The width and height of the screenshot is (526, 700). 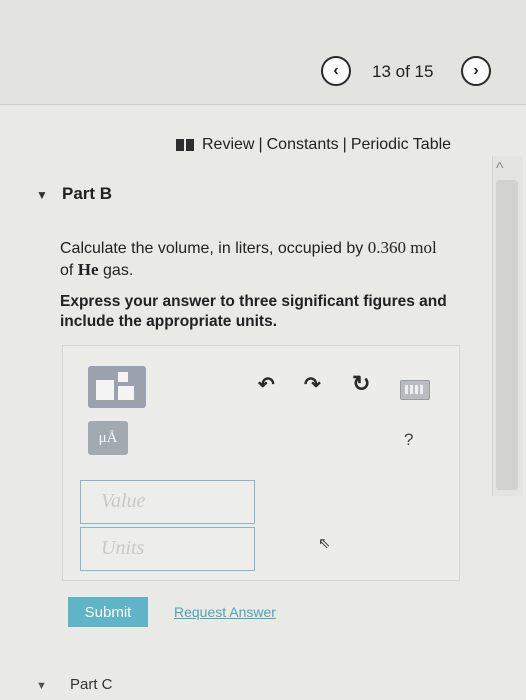 What do you see at coordinates (185, 145) in the screenshot?
I see `book-icon` at bounding box center [185, 145].